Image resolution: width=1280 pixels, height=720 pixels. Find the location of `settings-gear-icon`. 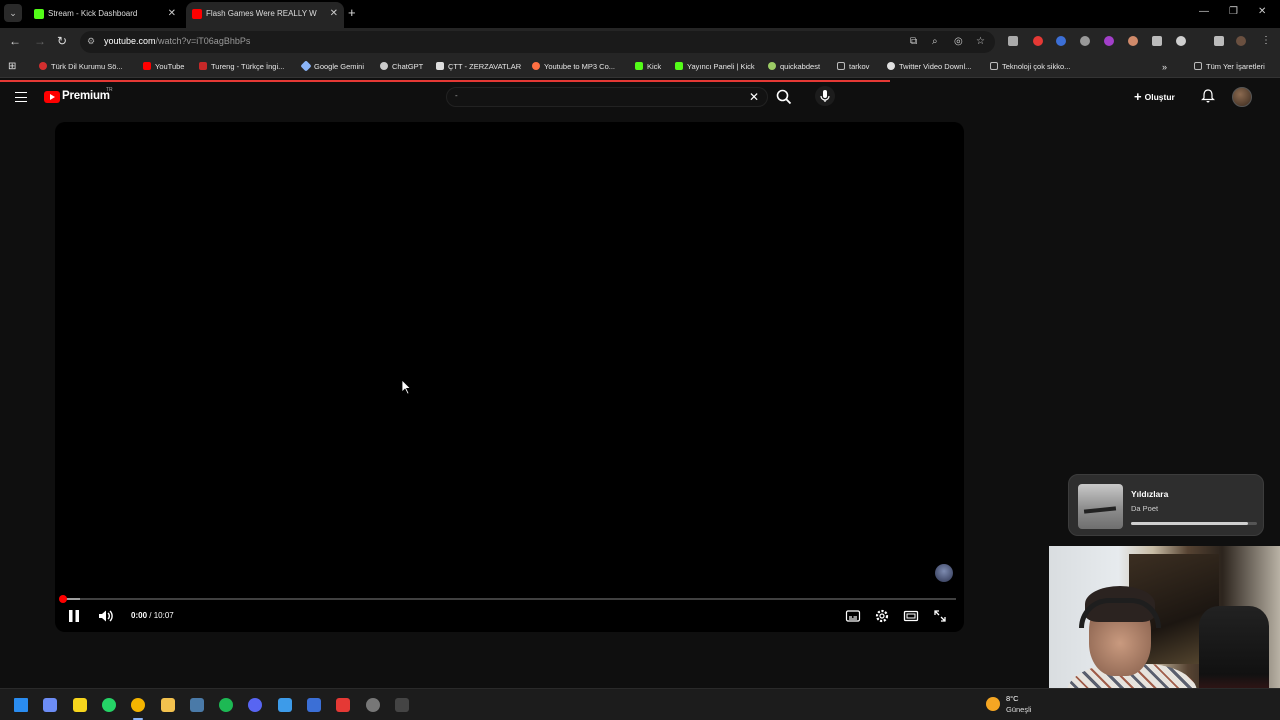

settings-gear-icon is located at coordinates (882, 616).